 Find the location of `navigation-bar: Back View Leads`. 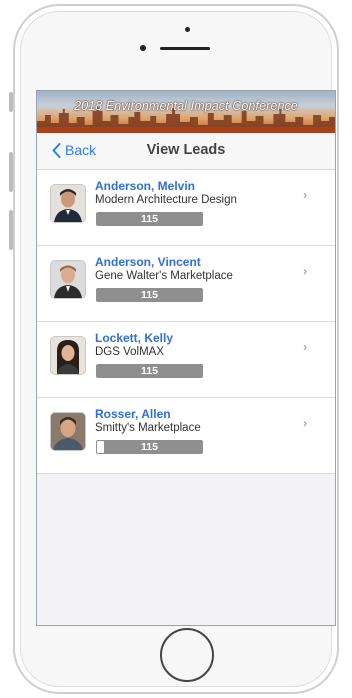

navigation-bar: Back View Leads is located at coordinates (186, 151).